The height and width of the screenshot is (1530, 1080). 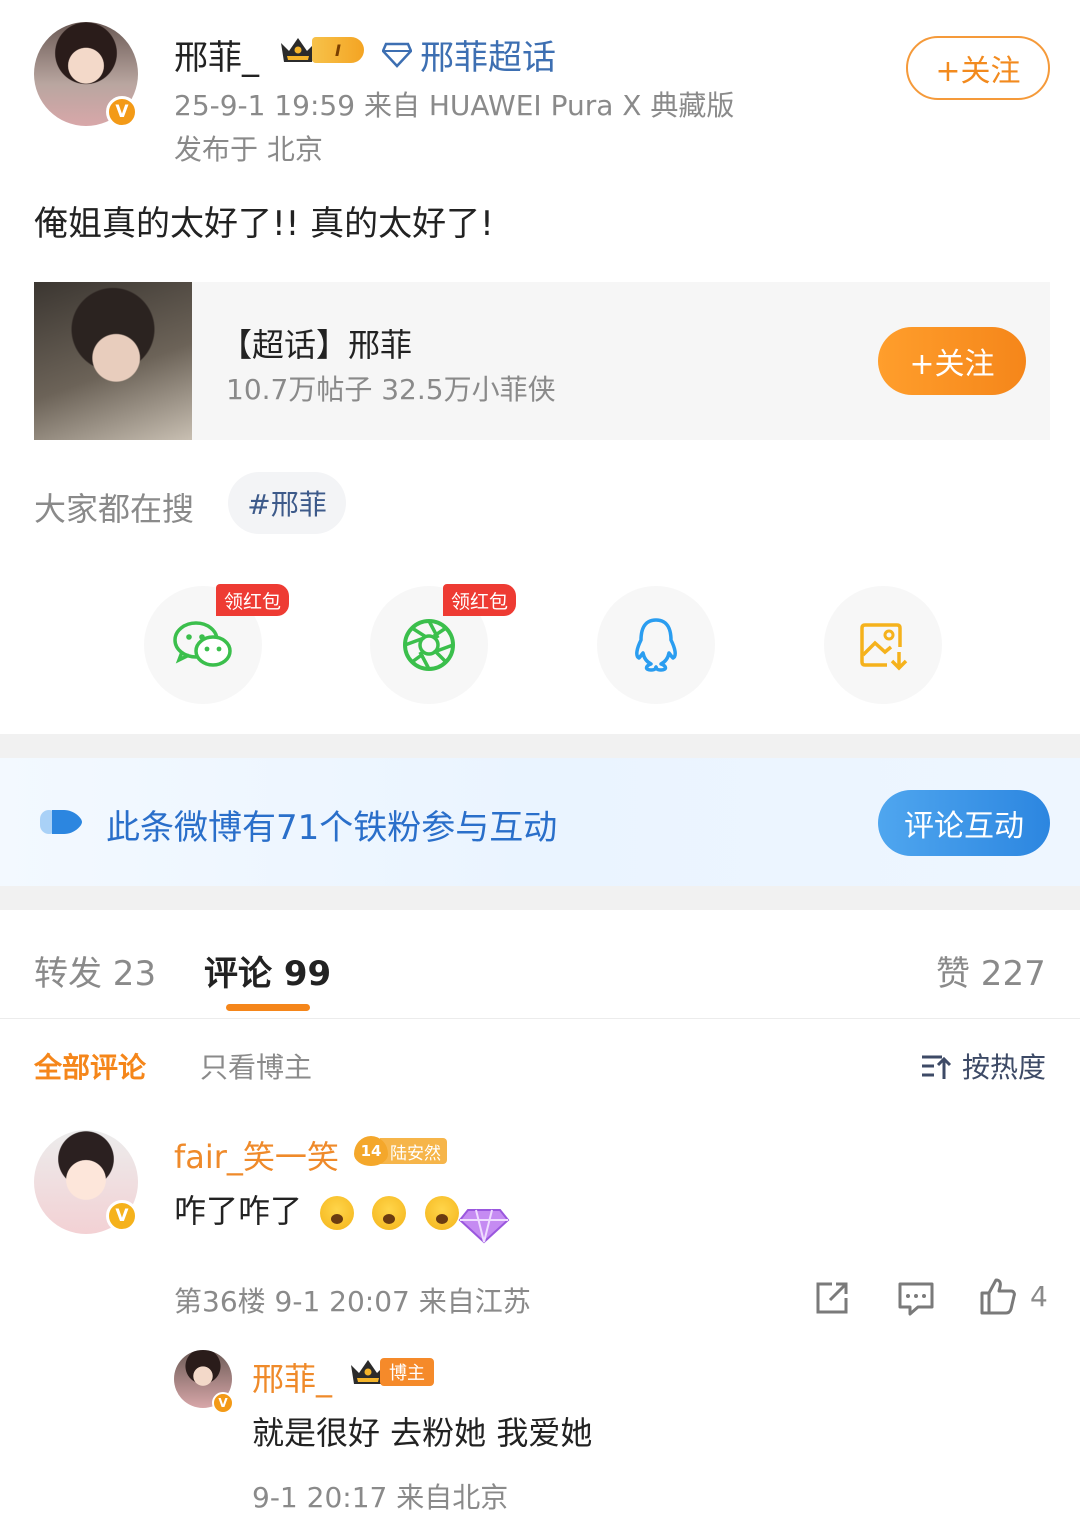 I want to click on tabs-divider, so click(x=540, y=1018).